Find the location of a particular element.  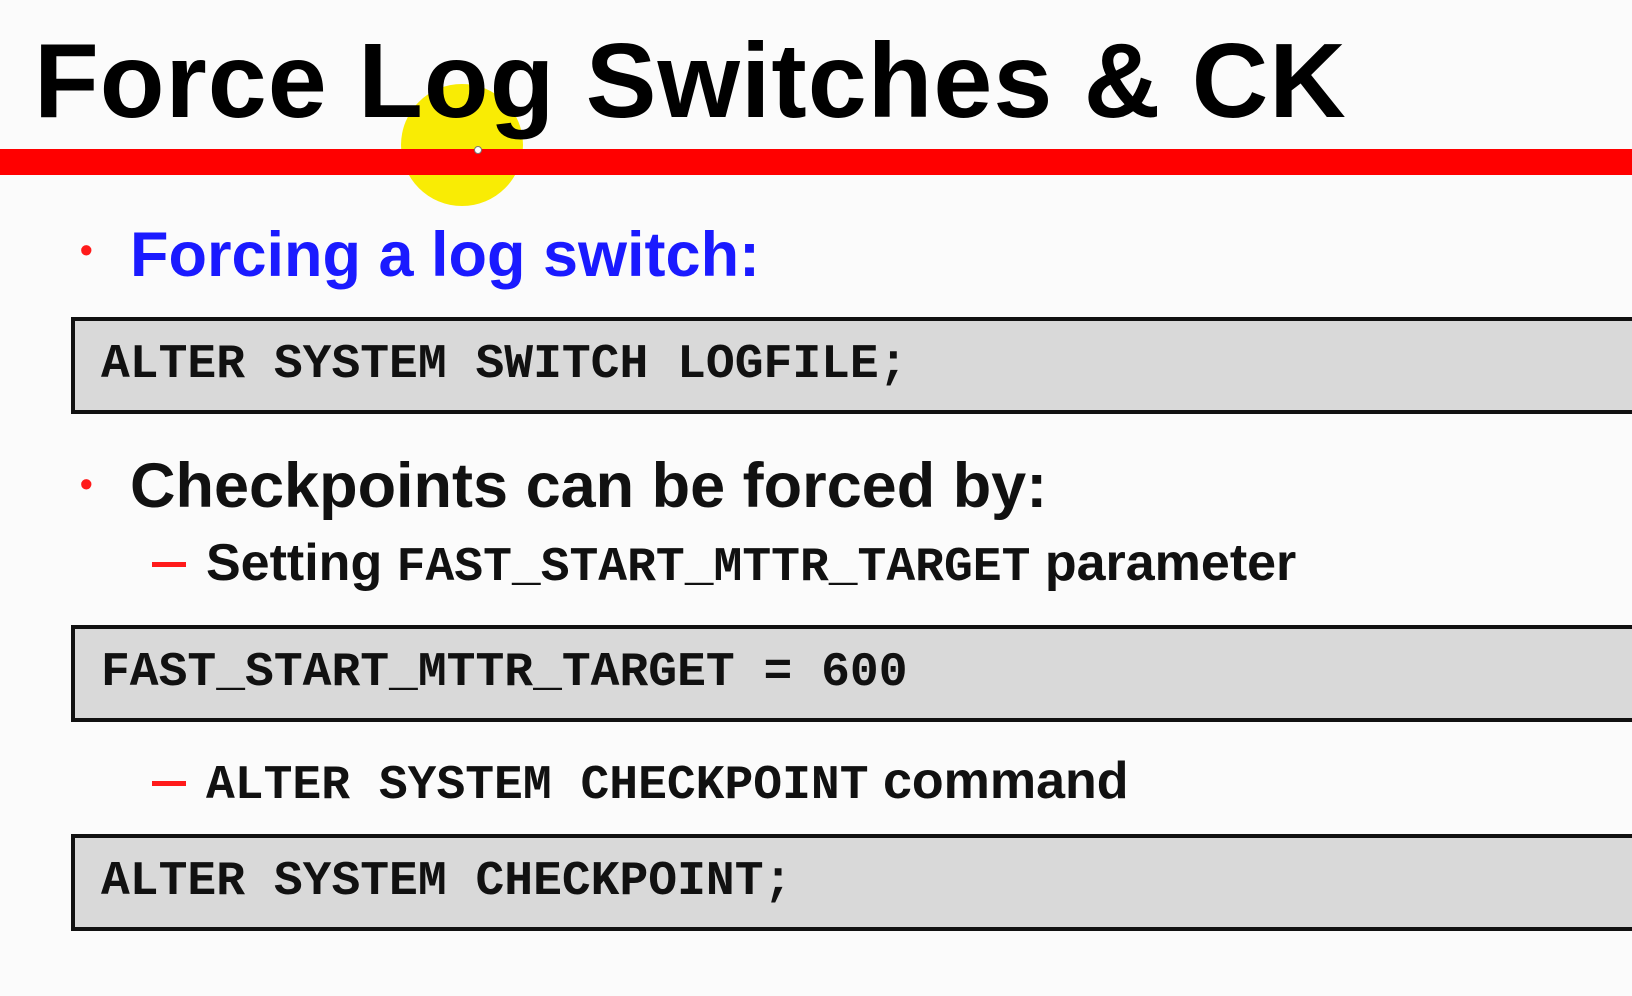

subitem-1-suffix: parameter is located at coordinates (1163, 563).